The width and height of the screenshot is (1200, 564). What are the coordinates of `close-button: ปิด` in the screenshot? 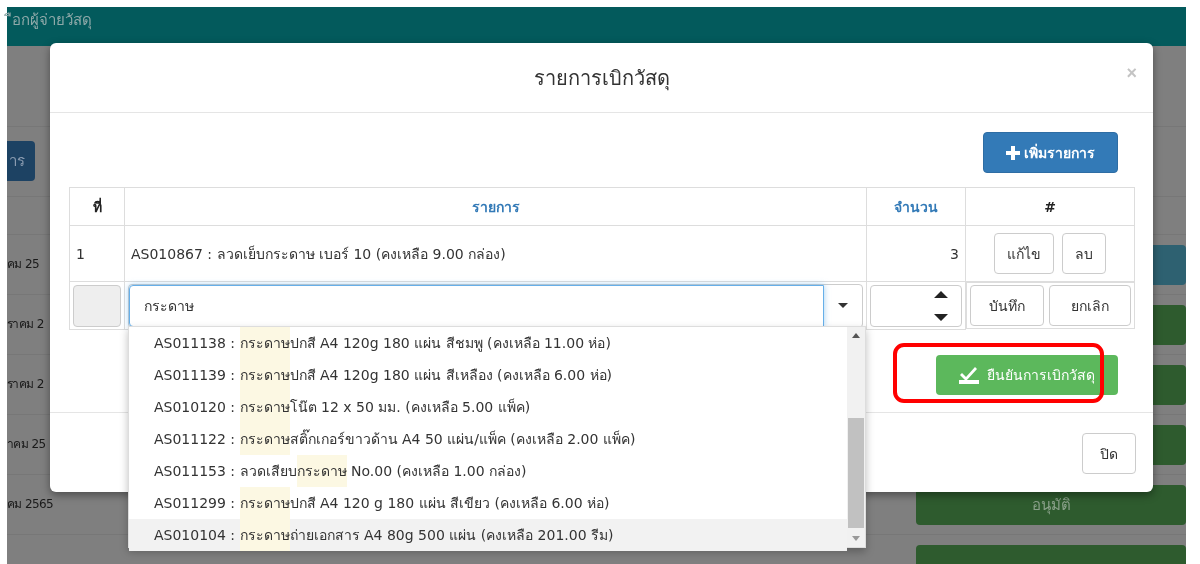 It's located at (1109, 453).